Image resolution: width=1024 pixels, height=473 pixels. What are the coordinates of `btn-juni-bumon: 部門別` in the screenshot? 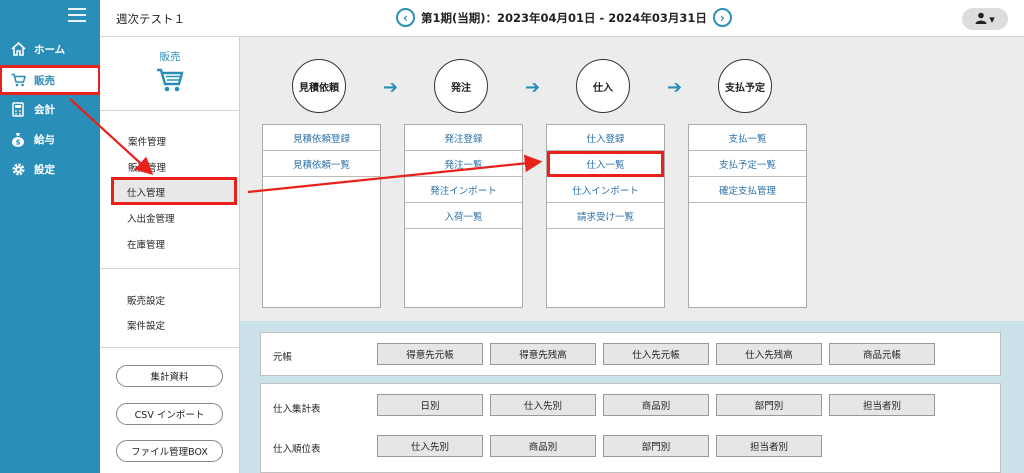 It's located at (656, 446).